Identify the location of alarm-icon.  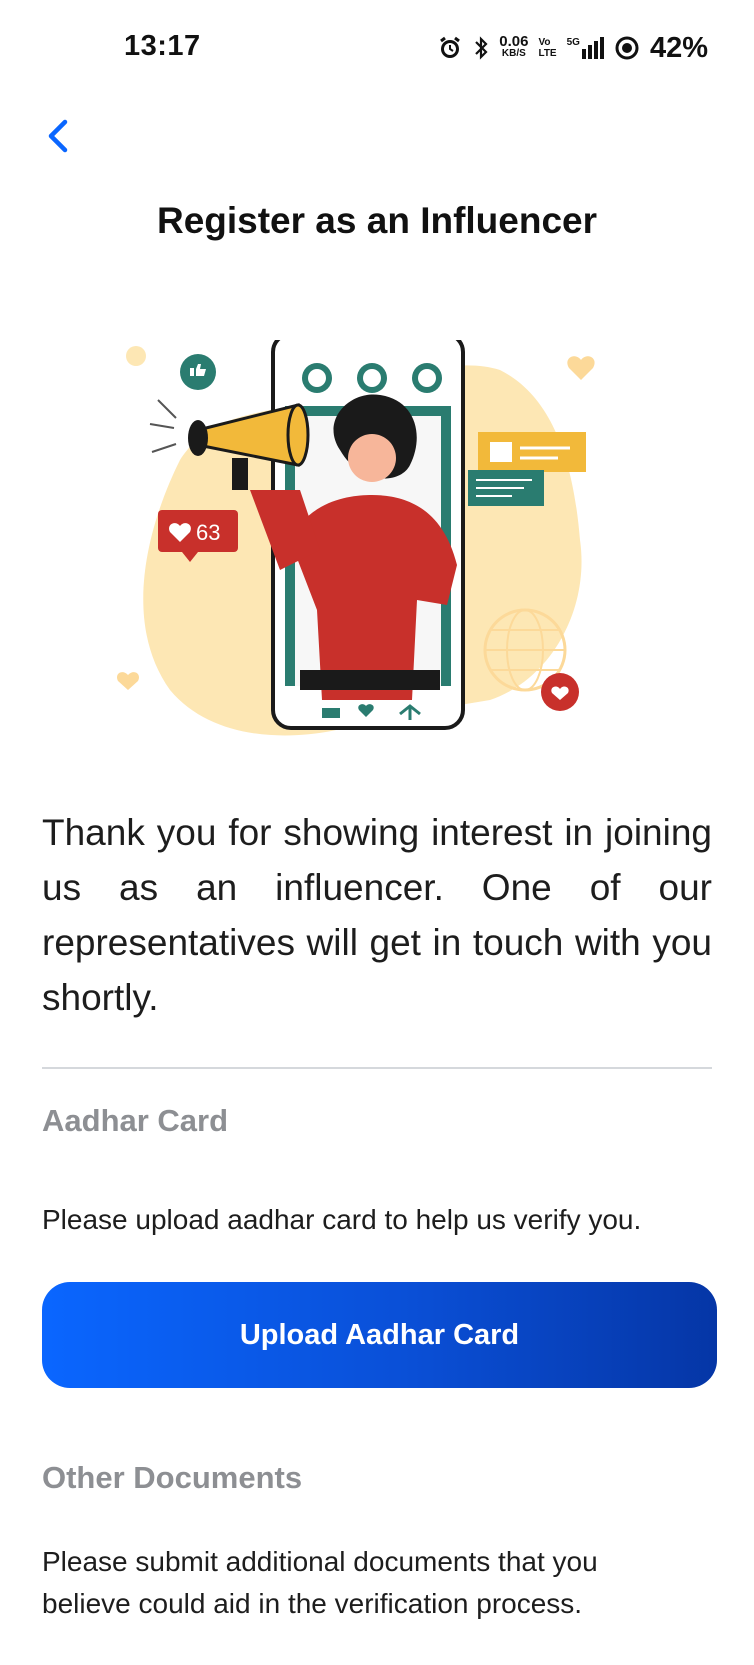
(450, 47).